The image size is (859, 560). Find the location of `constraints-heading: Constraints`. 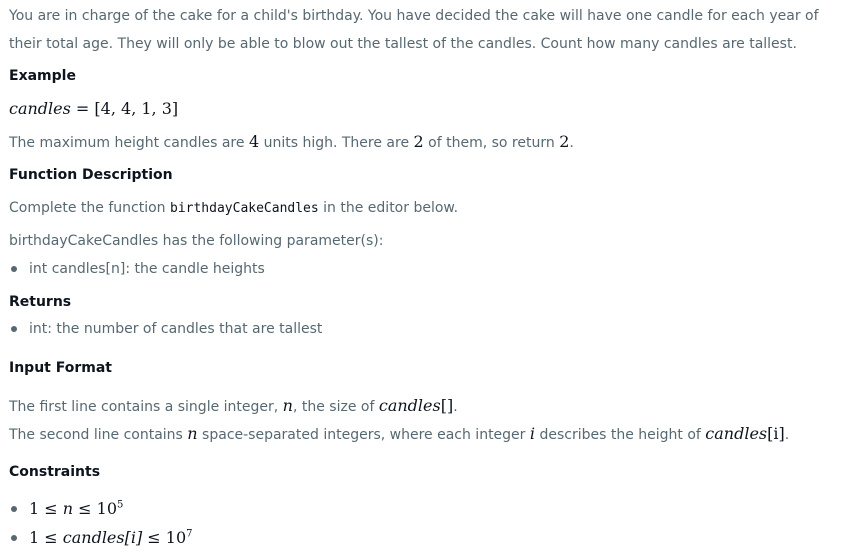

constraints-heading: Constraints is located at coordinates (55, 472).